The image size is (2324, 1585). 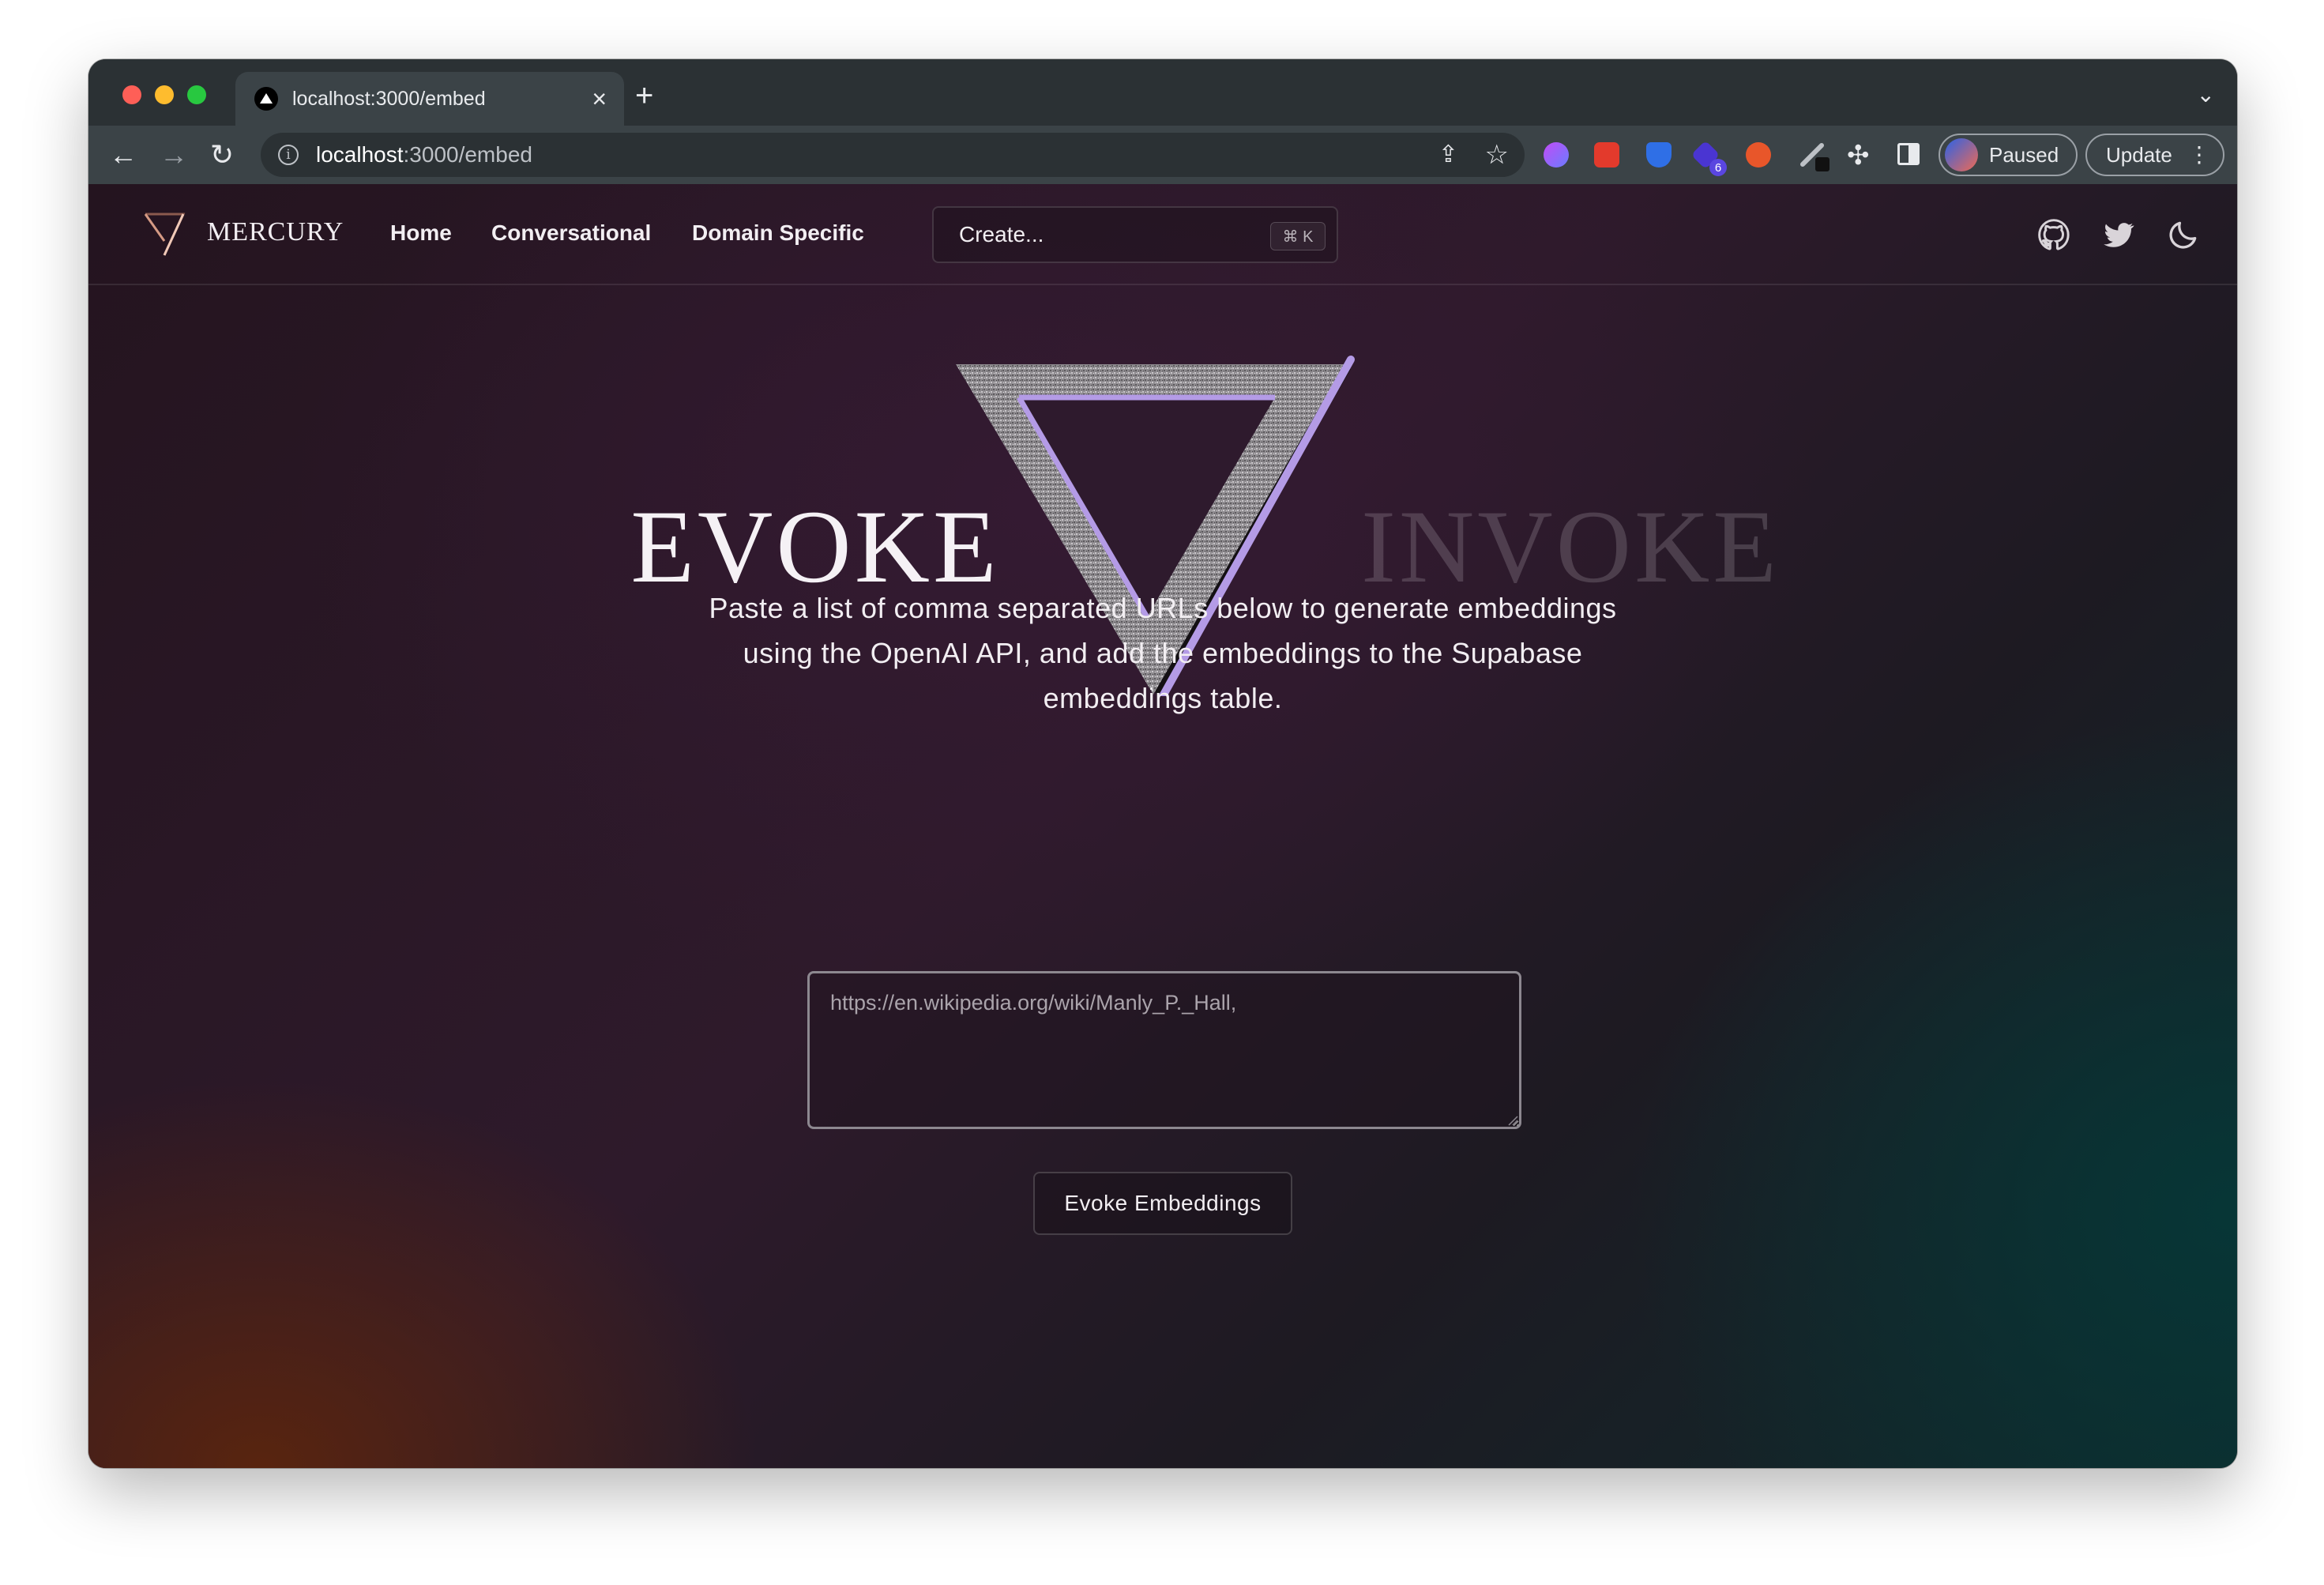 What do you see at coordinates (1164, 1050) in the screenshot?
I see `urls-input` at bounding box center [1164, 1050].